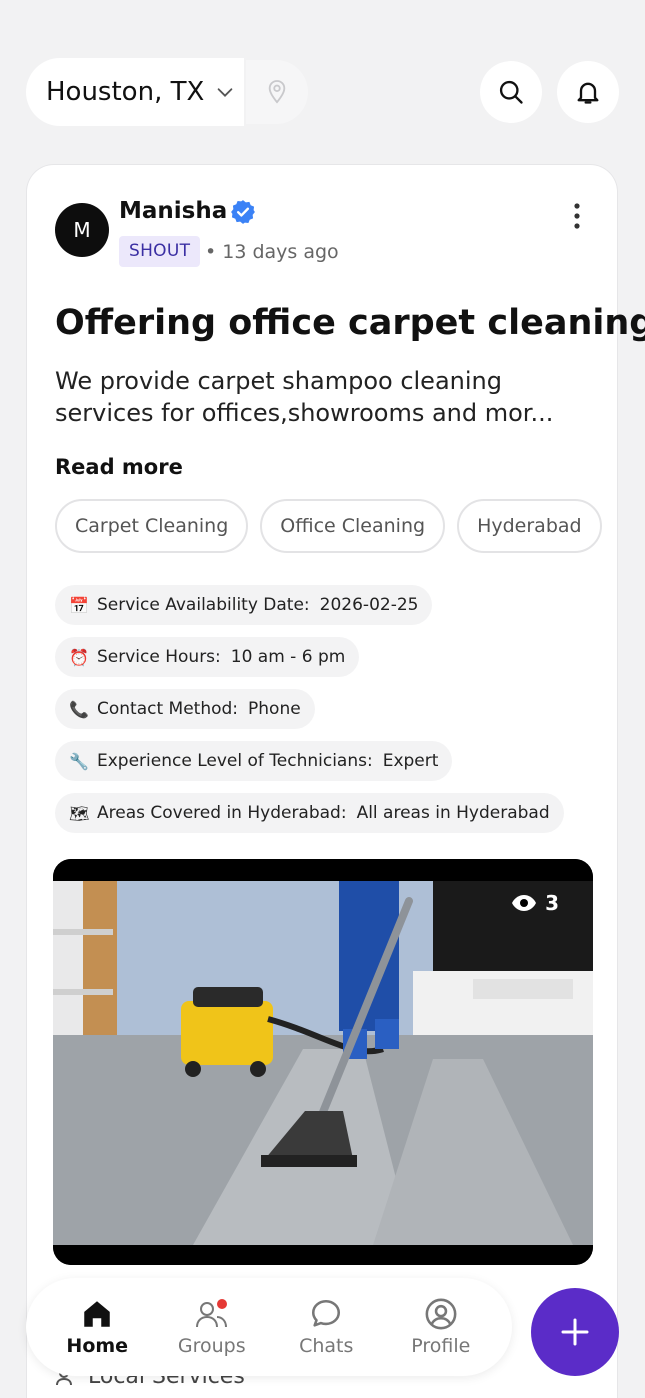 The height and width of the screenshot is (1398, 645). Describe the element at coordinates (97, 1346) in the screenshot. I see `nav-home-label: Home` at that location.